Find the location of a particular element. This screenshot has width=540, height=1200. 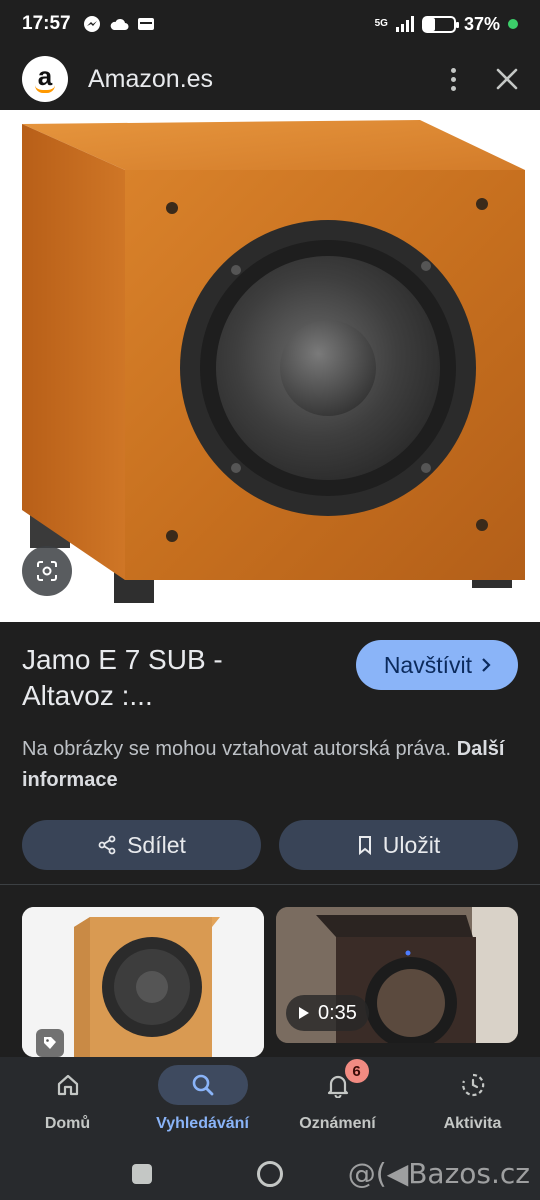

home-button is located at coordinates (269, 1173).